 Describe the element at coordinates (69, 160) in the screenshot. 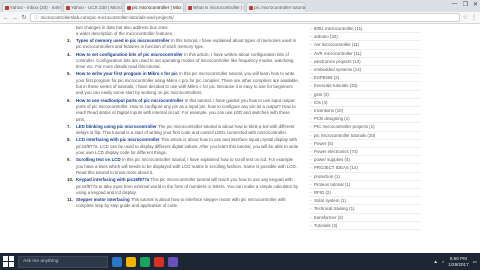

I see `tutorial-number: 9.` at that location.